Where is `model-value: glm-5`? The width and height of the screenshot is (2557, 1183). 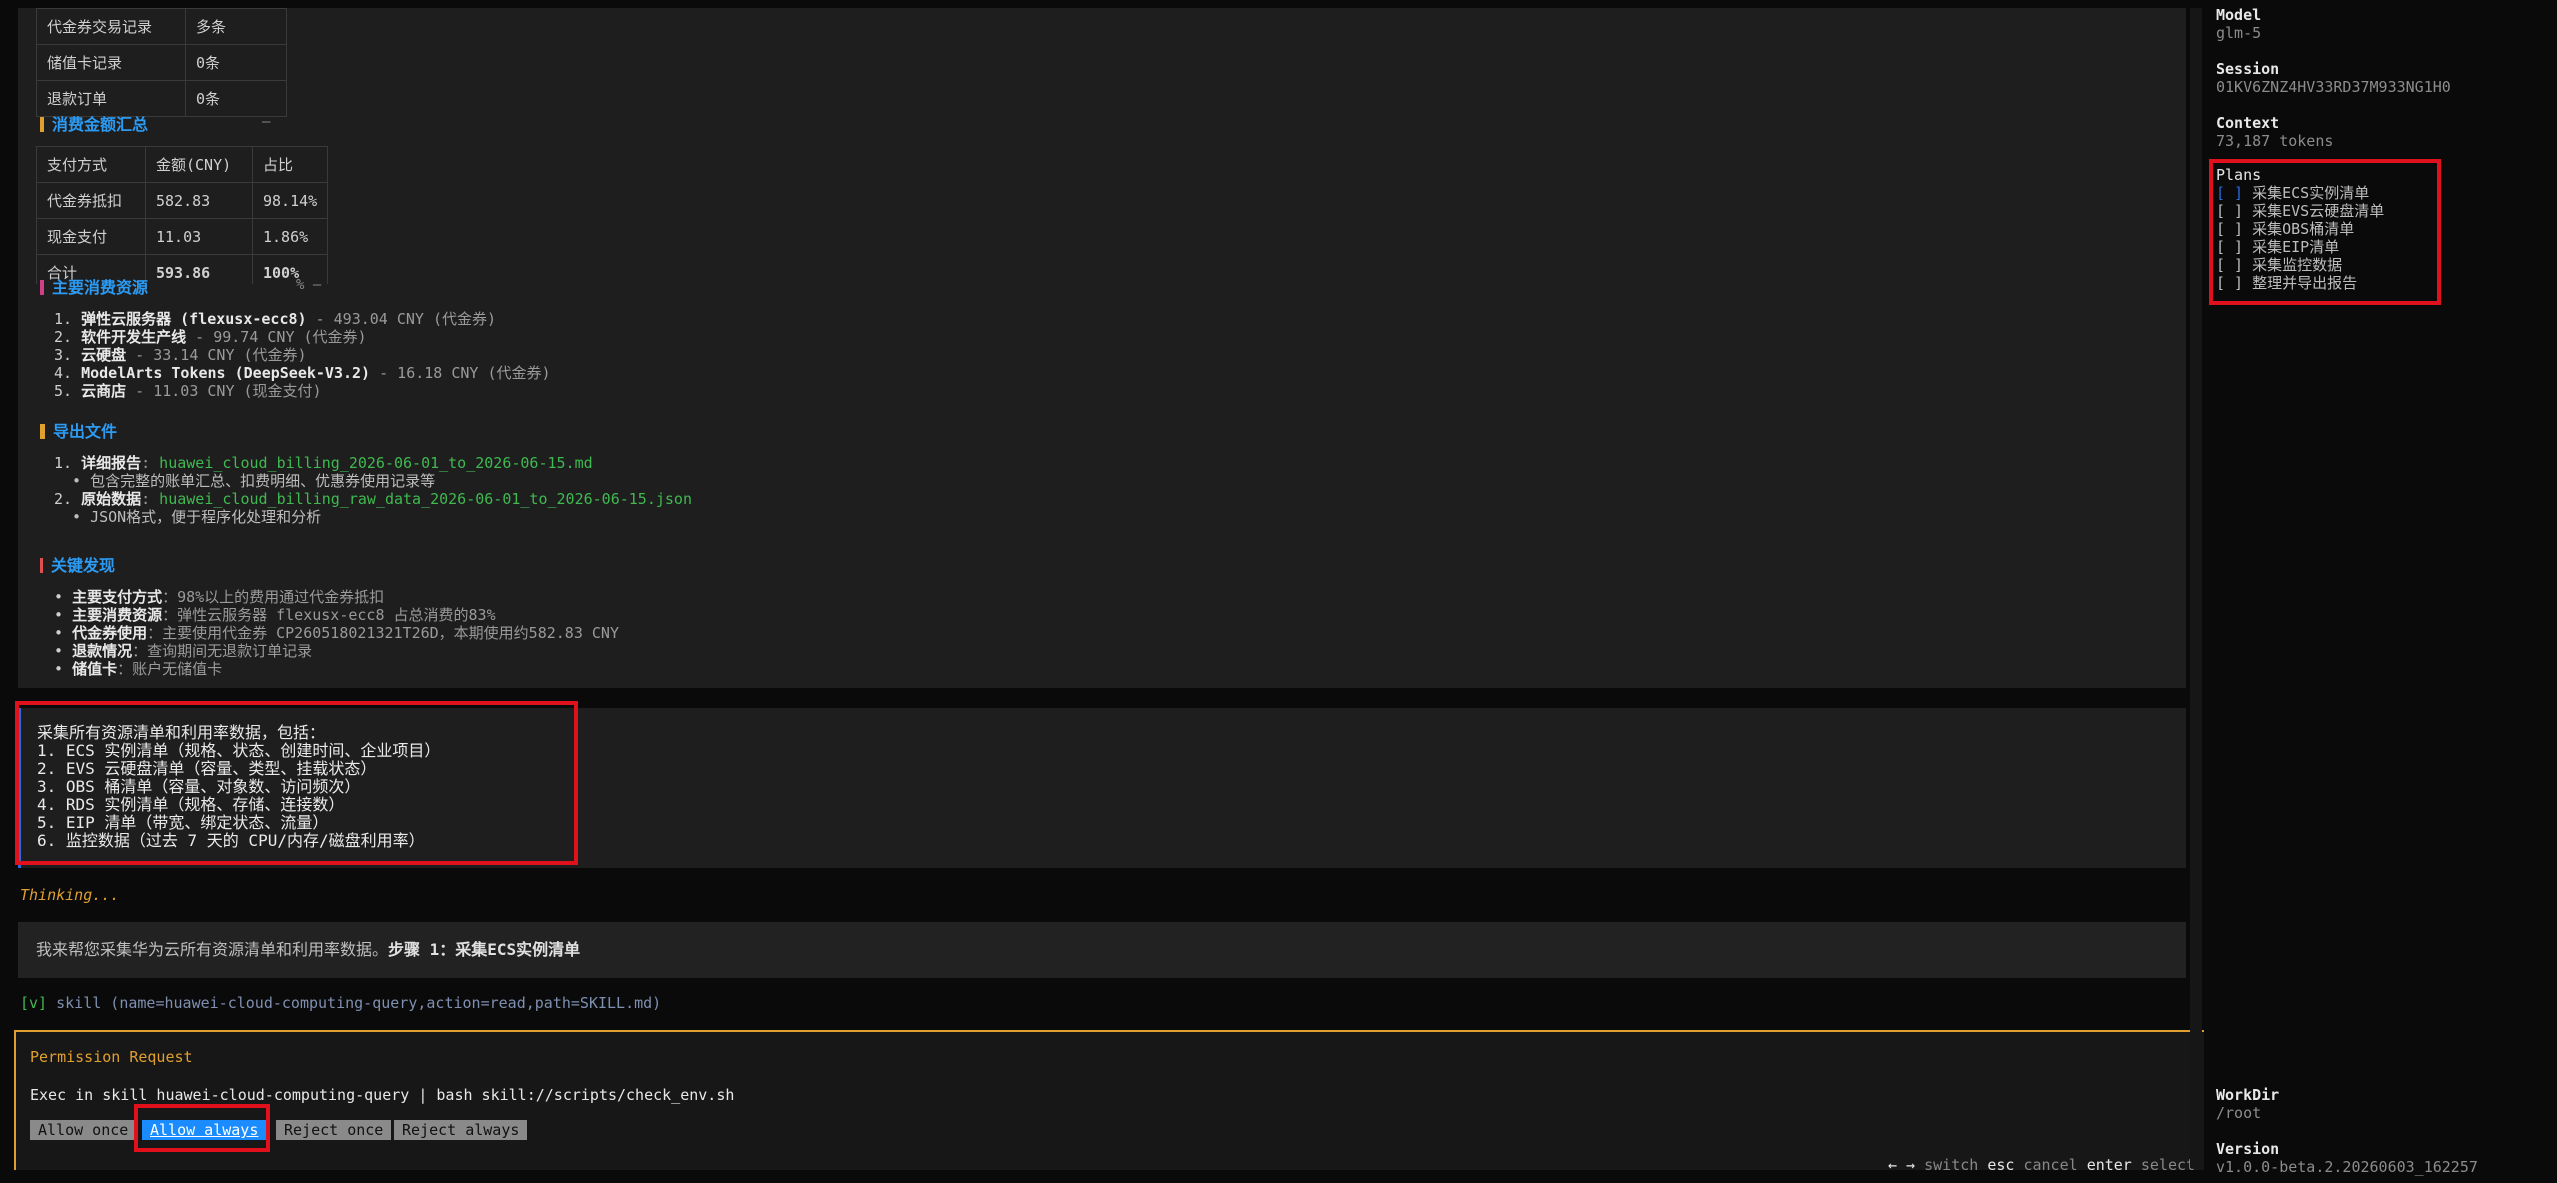 model-value: glm-5 is located at coordinates (2239, 33).